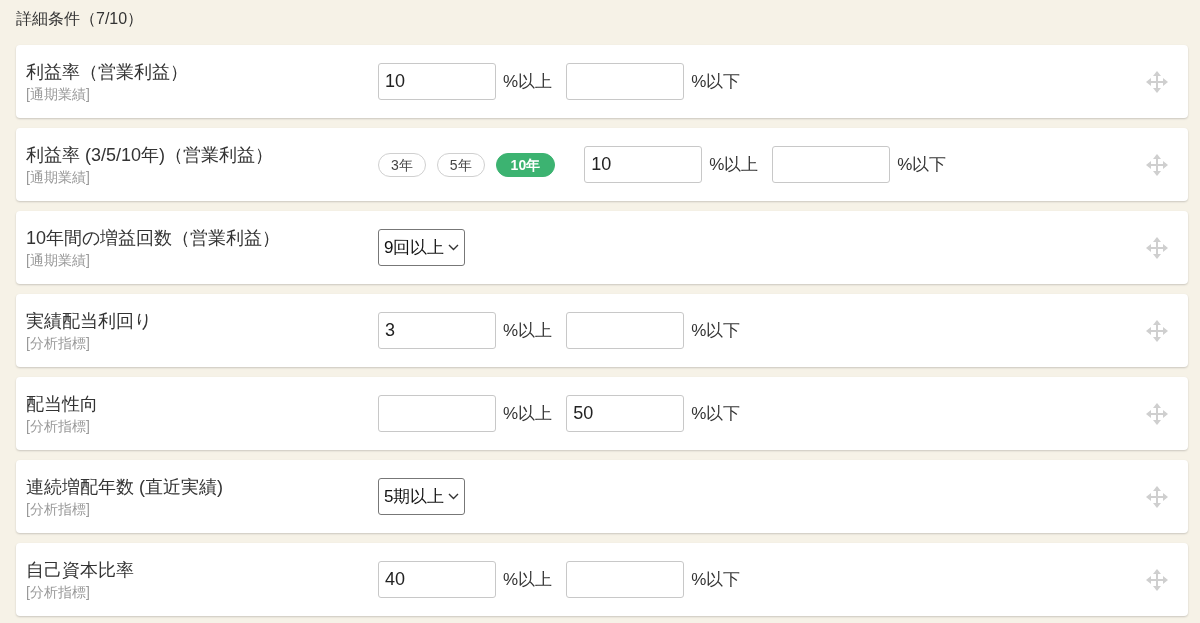 The image size is (1200, 623). What do you see at coordinates (154, 238) in the screenshot?
I see `condition-title: 10年間の増益回数（営業利益）` at bounding box center [154, 238].